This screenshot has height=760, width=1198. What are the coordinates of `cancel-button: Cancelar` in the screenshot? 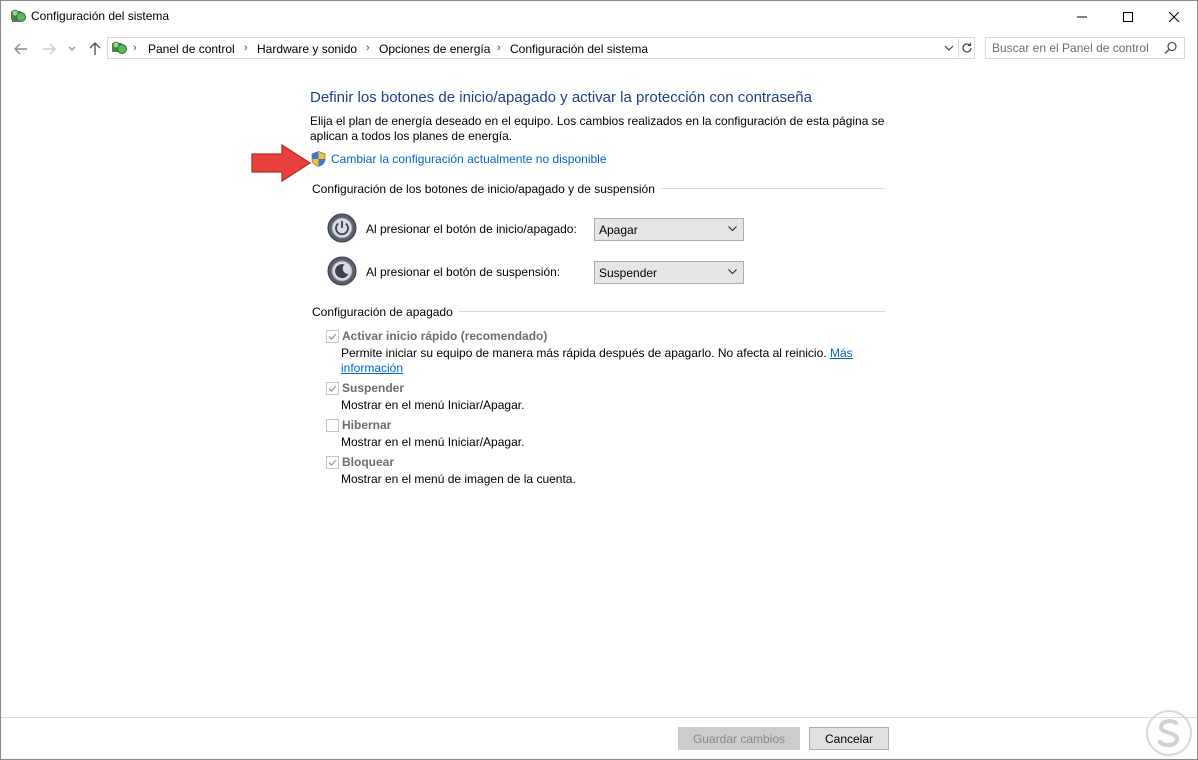 It's located at (849, 738).